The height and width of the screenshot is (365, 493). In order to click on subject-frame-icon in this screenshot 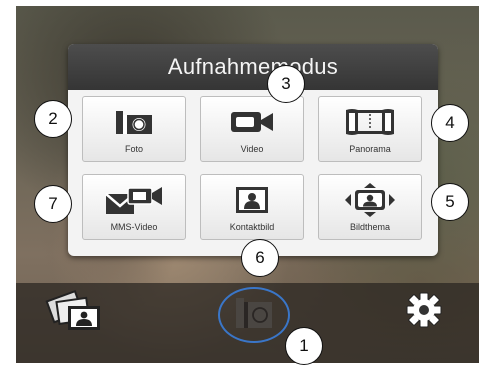, I will do `click(370, 200)`.